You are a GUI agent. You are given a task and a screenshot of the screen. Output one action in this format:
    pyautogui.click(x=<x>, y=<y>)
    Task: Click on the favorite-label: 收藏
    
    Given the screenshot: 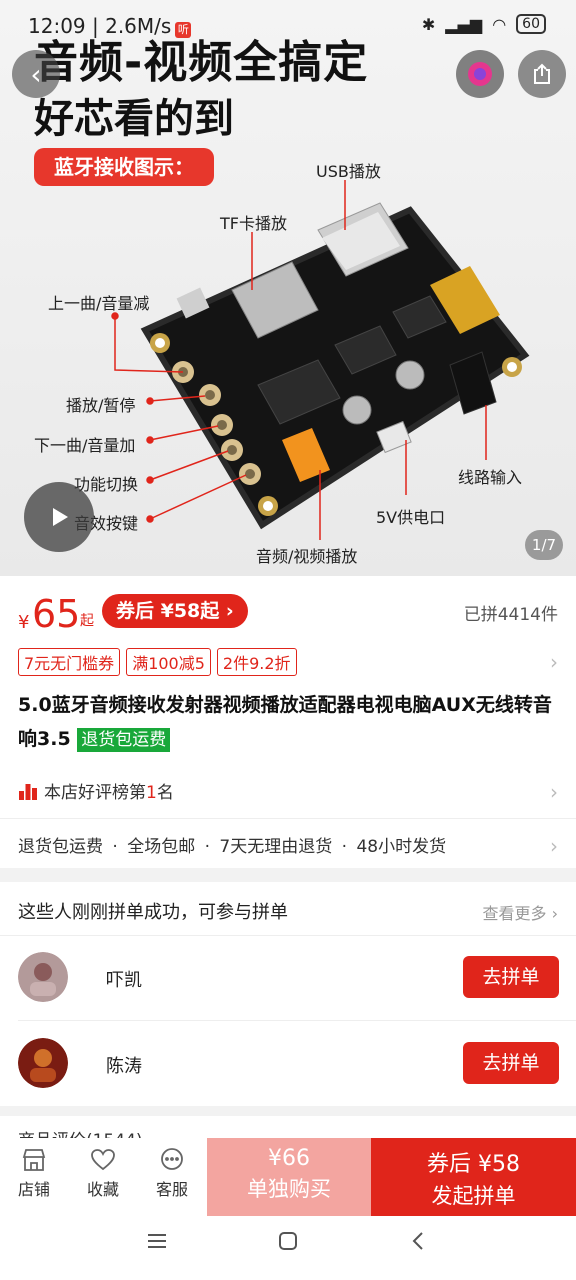 What is the action you would take?
    pyautogui.click(x=102, y=1189)
    